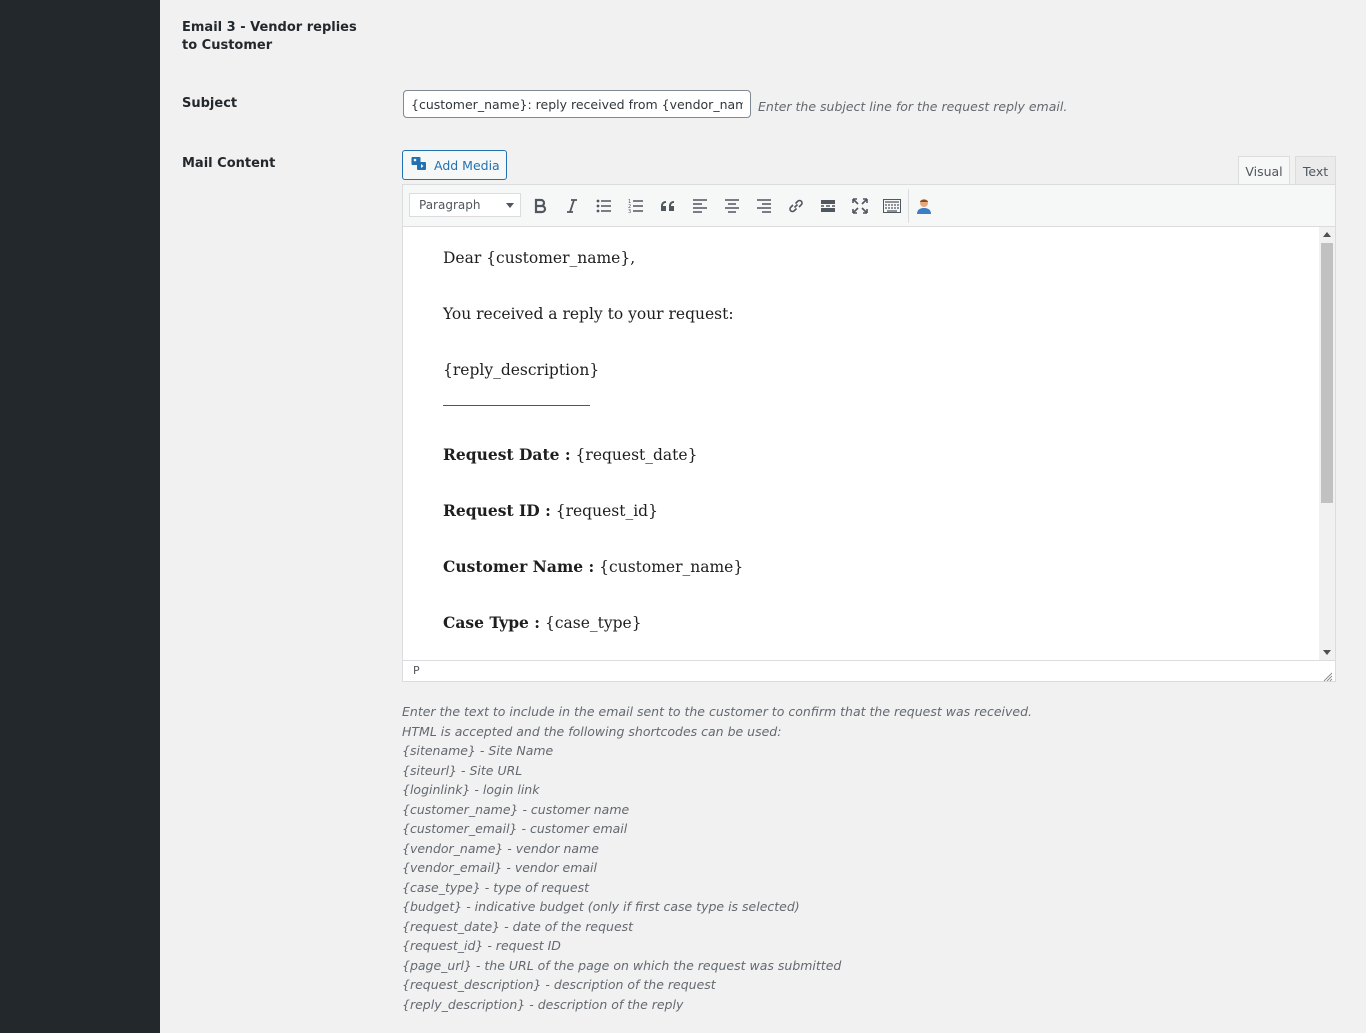 This screenshot has height=1033, width=1366. What do you see at coordinates (1328, 675) in the screenshot?
I see `resize-handle-icon` at bounding box center [1328, 675].